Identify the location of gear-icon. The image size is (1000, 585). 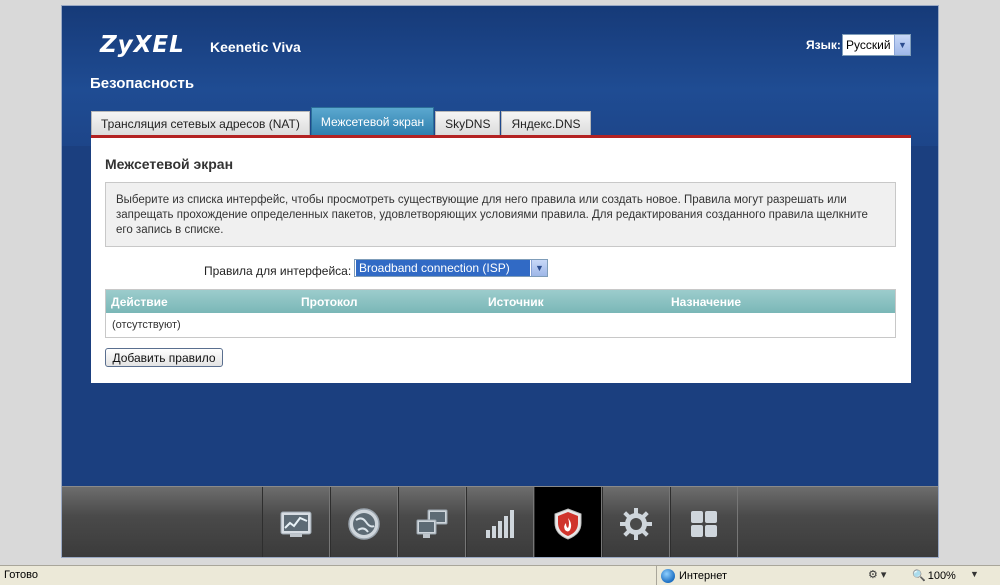
(636, 523).